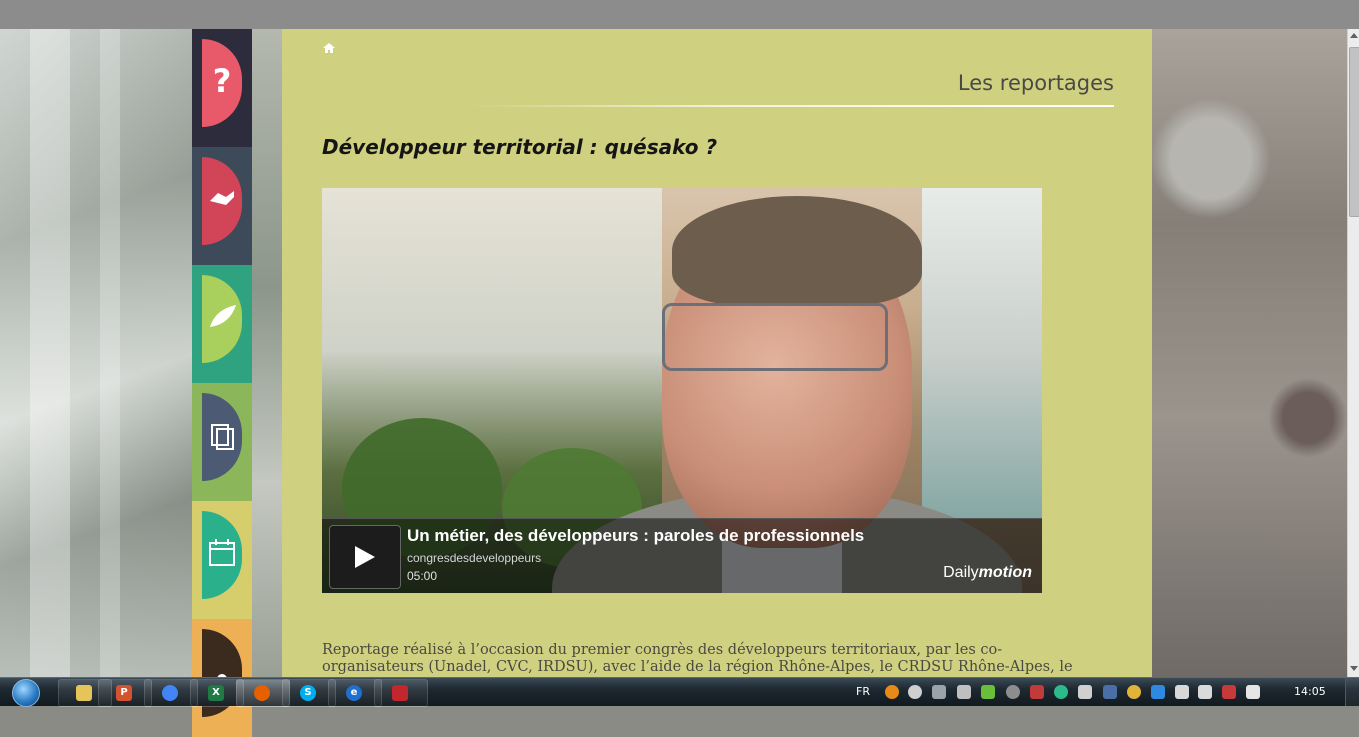 This screenshot has width=1359, height=737. Describe the element at coordinates (216, 693) in the screenshot. I see `excel-icon: X` at that location.